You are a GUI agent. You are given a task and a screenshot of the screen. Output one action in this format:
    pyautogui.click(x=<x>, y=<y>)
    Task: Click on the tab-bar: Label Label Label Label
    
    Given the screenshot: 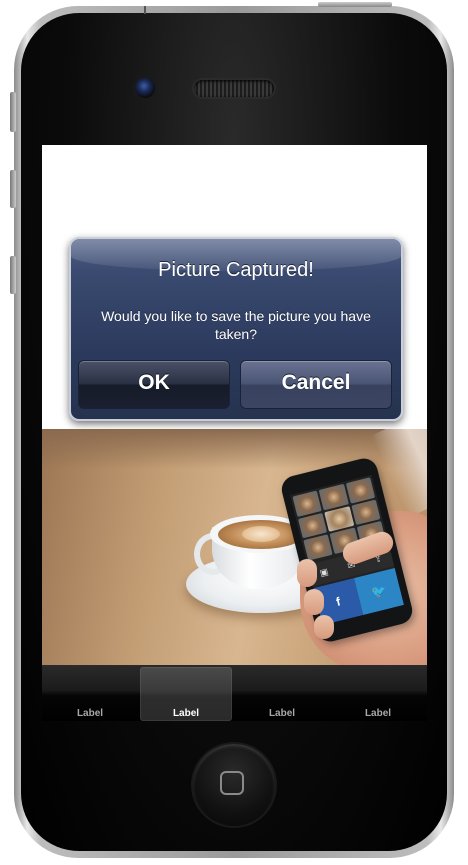 What is the action you would take?
    pyautogui.click(x=234, y=693)
    